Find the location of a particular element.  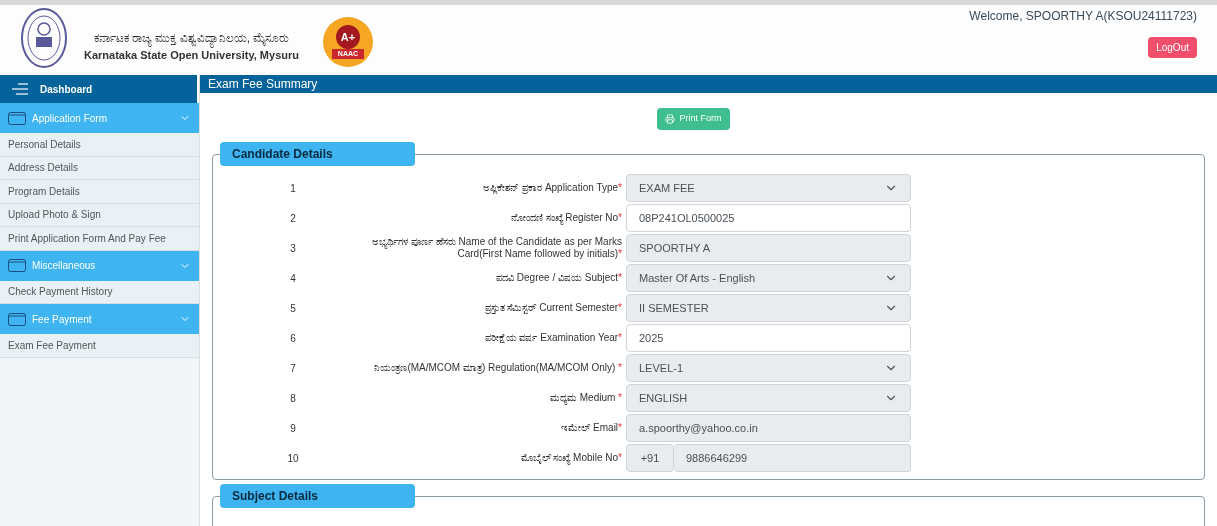

sidebar-item: Program Details is located at coordinates (99, 192).